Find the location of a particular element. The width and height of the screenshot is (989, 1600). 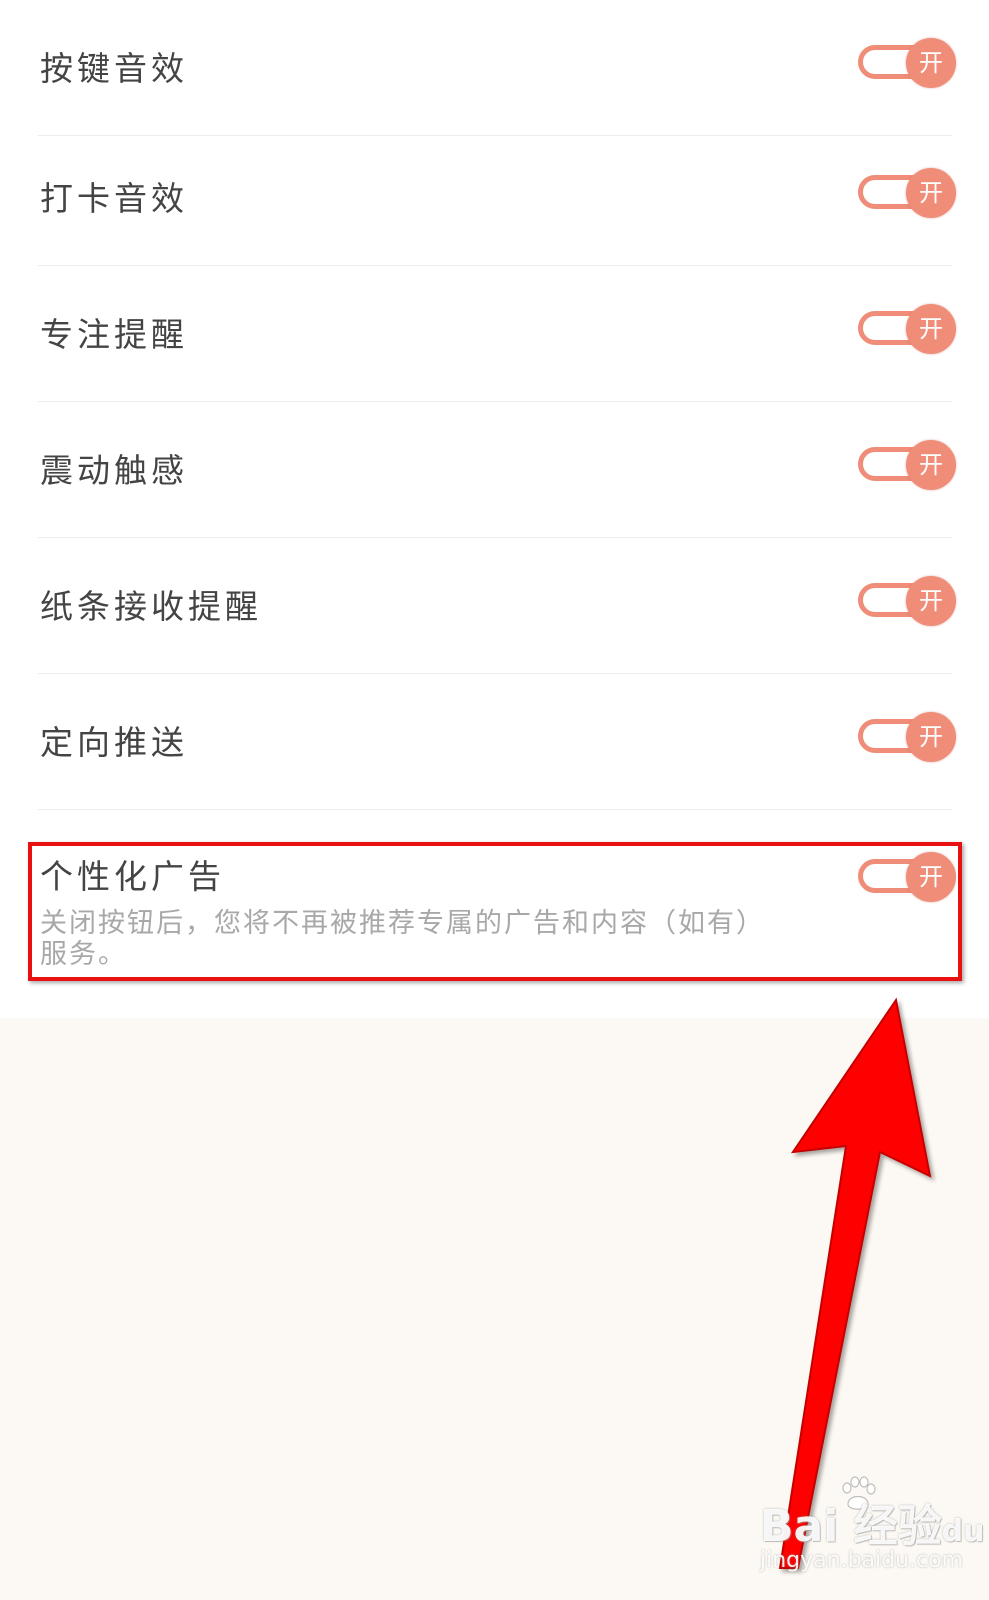

arrow-icon is located at coordinates (855, 1283).